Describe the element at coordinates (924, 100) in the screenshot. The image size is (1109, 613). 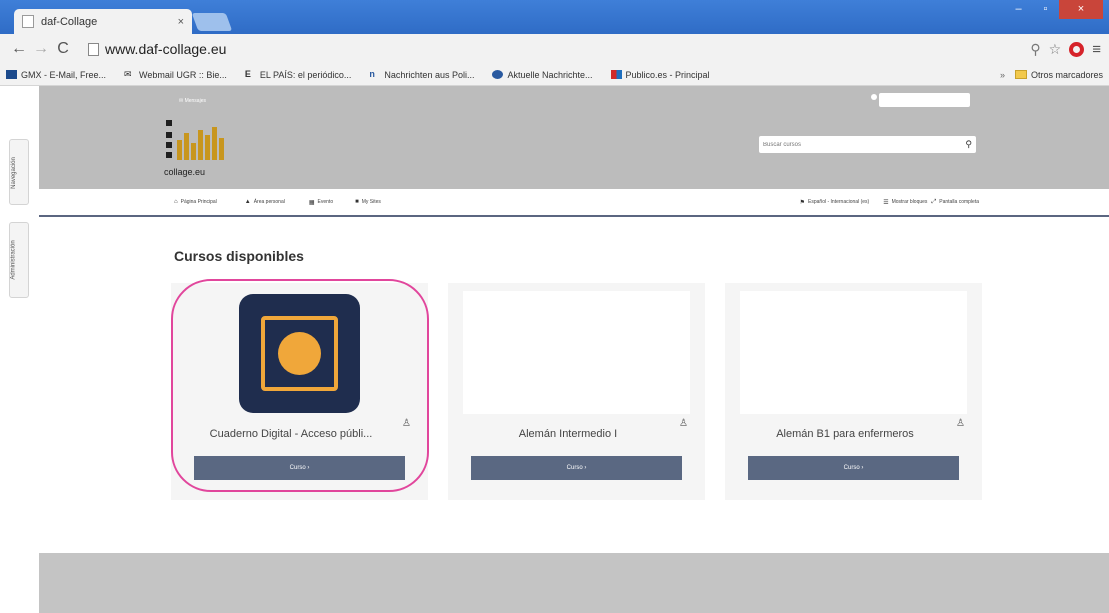
I see `user-menu` at that location.